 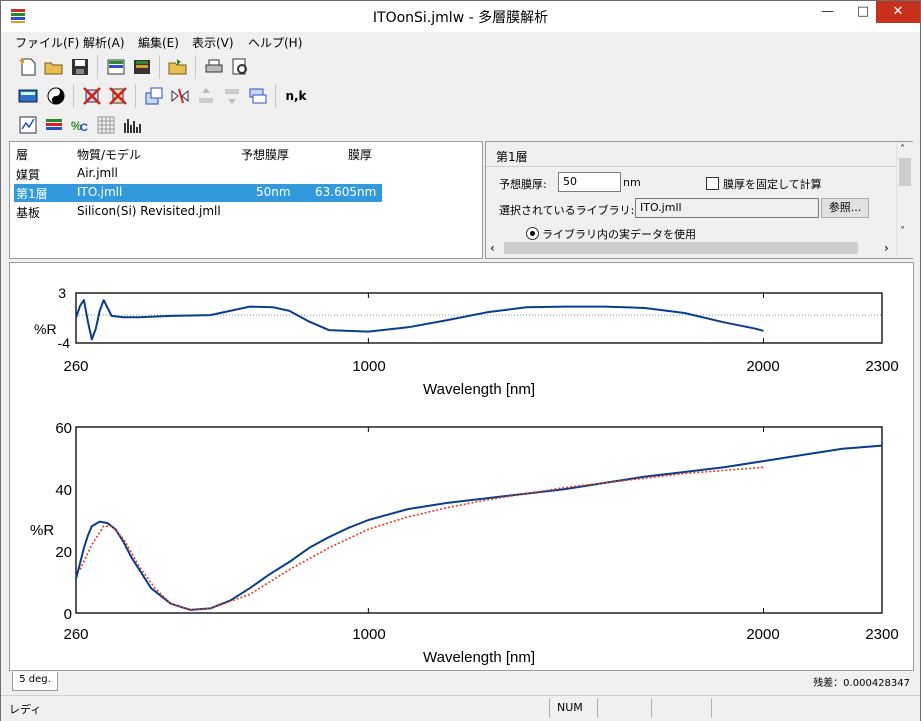 What do you see at coordinates (727, 208) in the screenshot?
I see `library-field: ITO.jmll` at bounding box center [727, 208].